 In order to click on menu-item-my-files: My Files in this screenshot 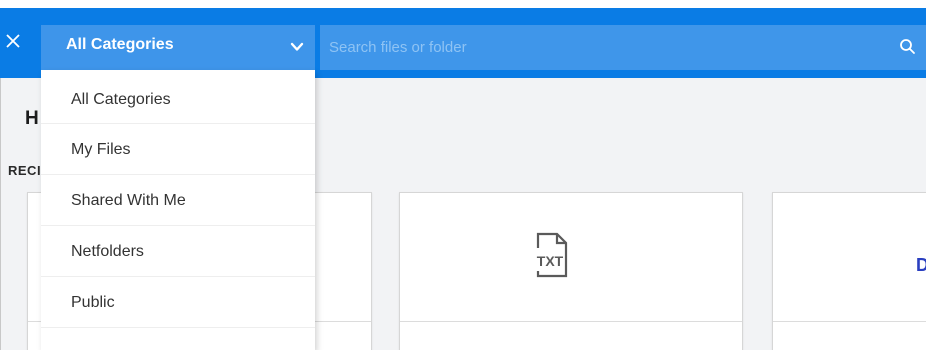, I will do `click(178, 149)`.